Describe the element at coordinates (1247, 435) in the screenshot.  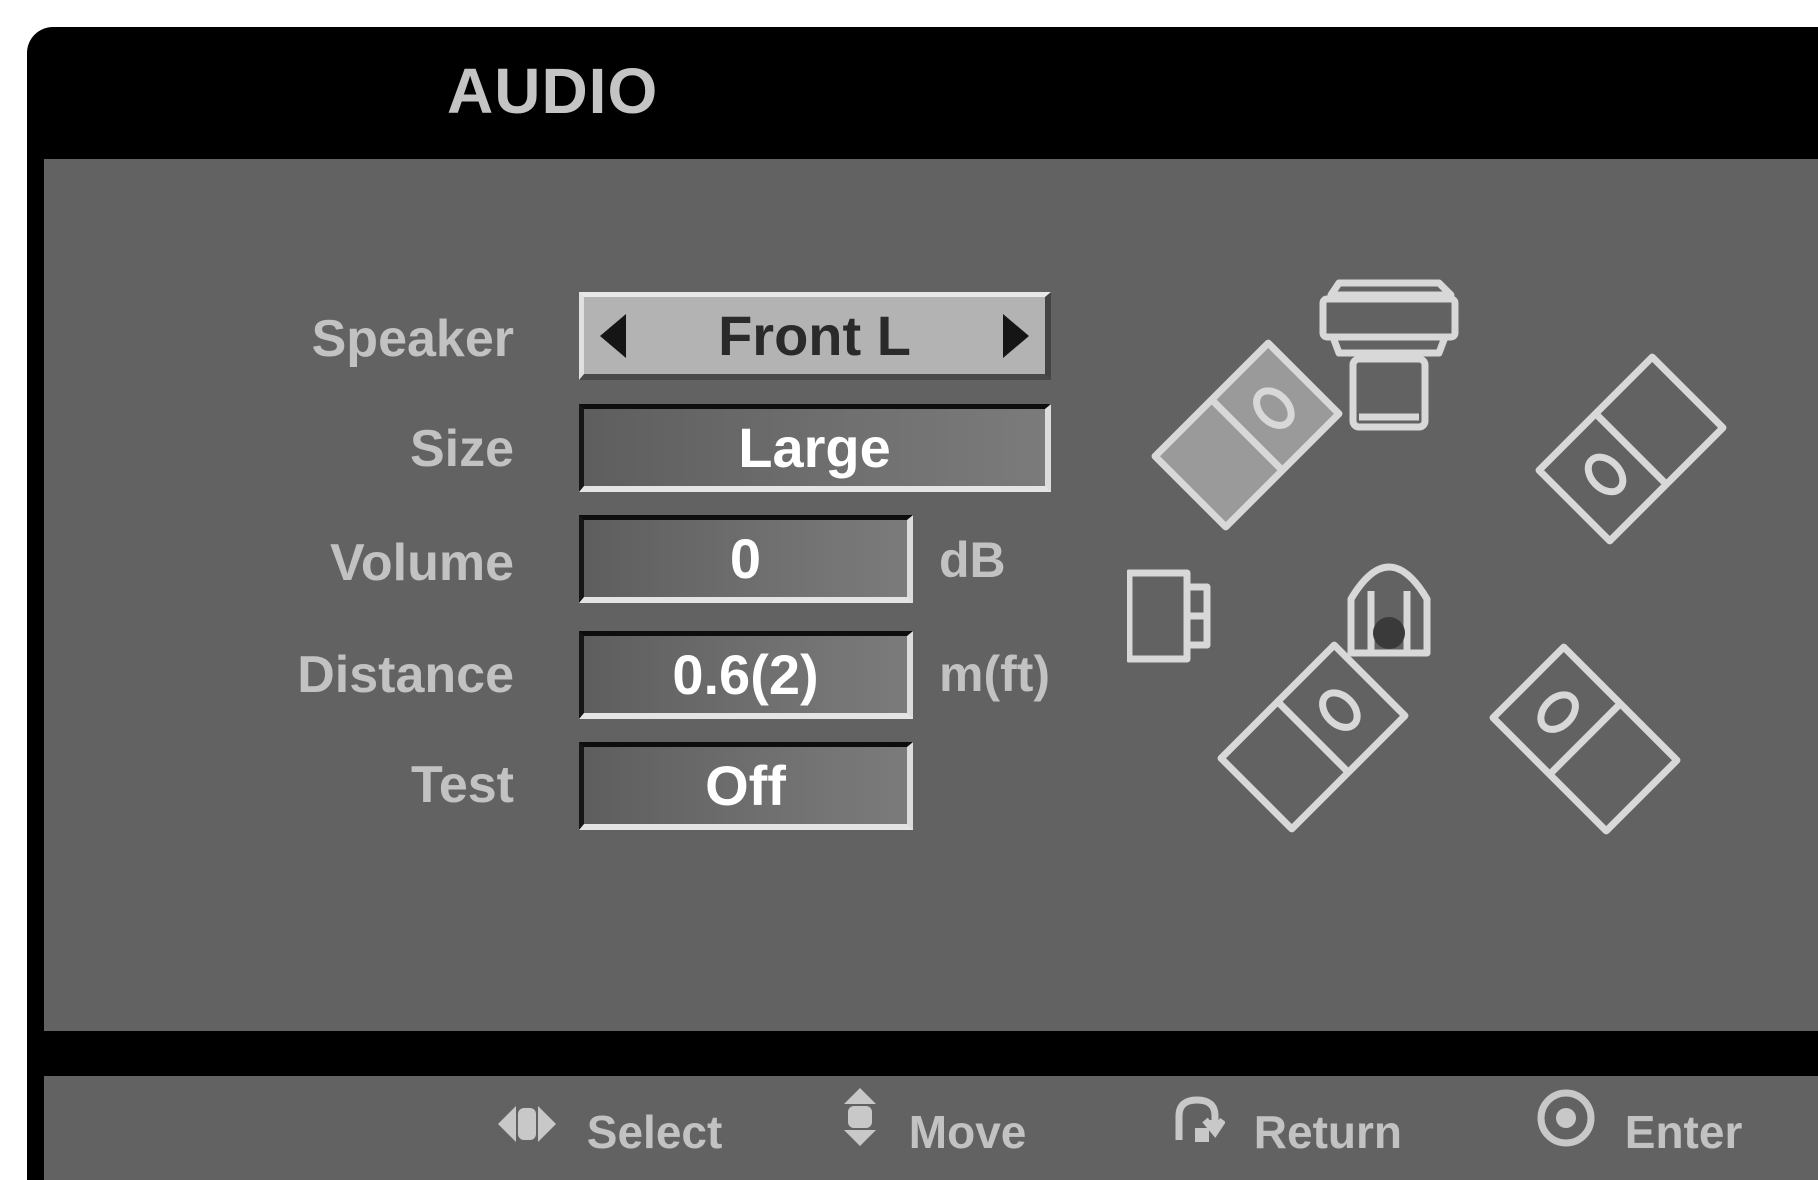
I see `front-left-speaker-icon` at that location.